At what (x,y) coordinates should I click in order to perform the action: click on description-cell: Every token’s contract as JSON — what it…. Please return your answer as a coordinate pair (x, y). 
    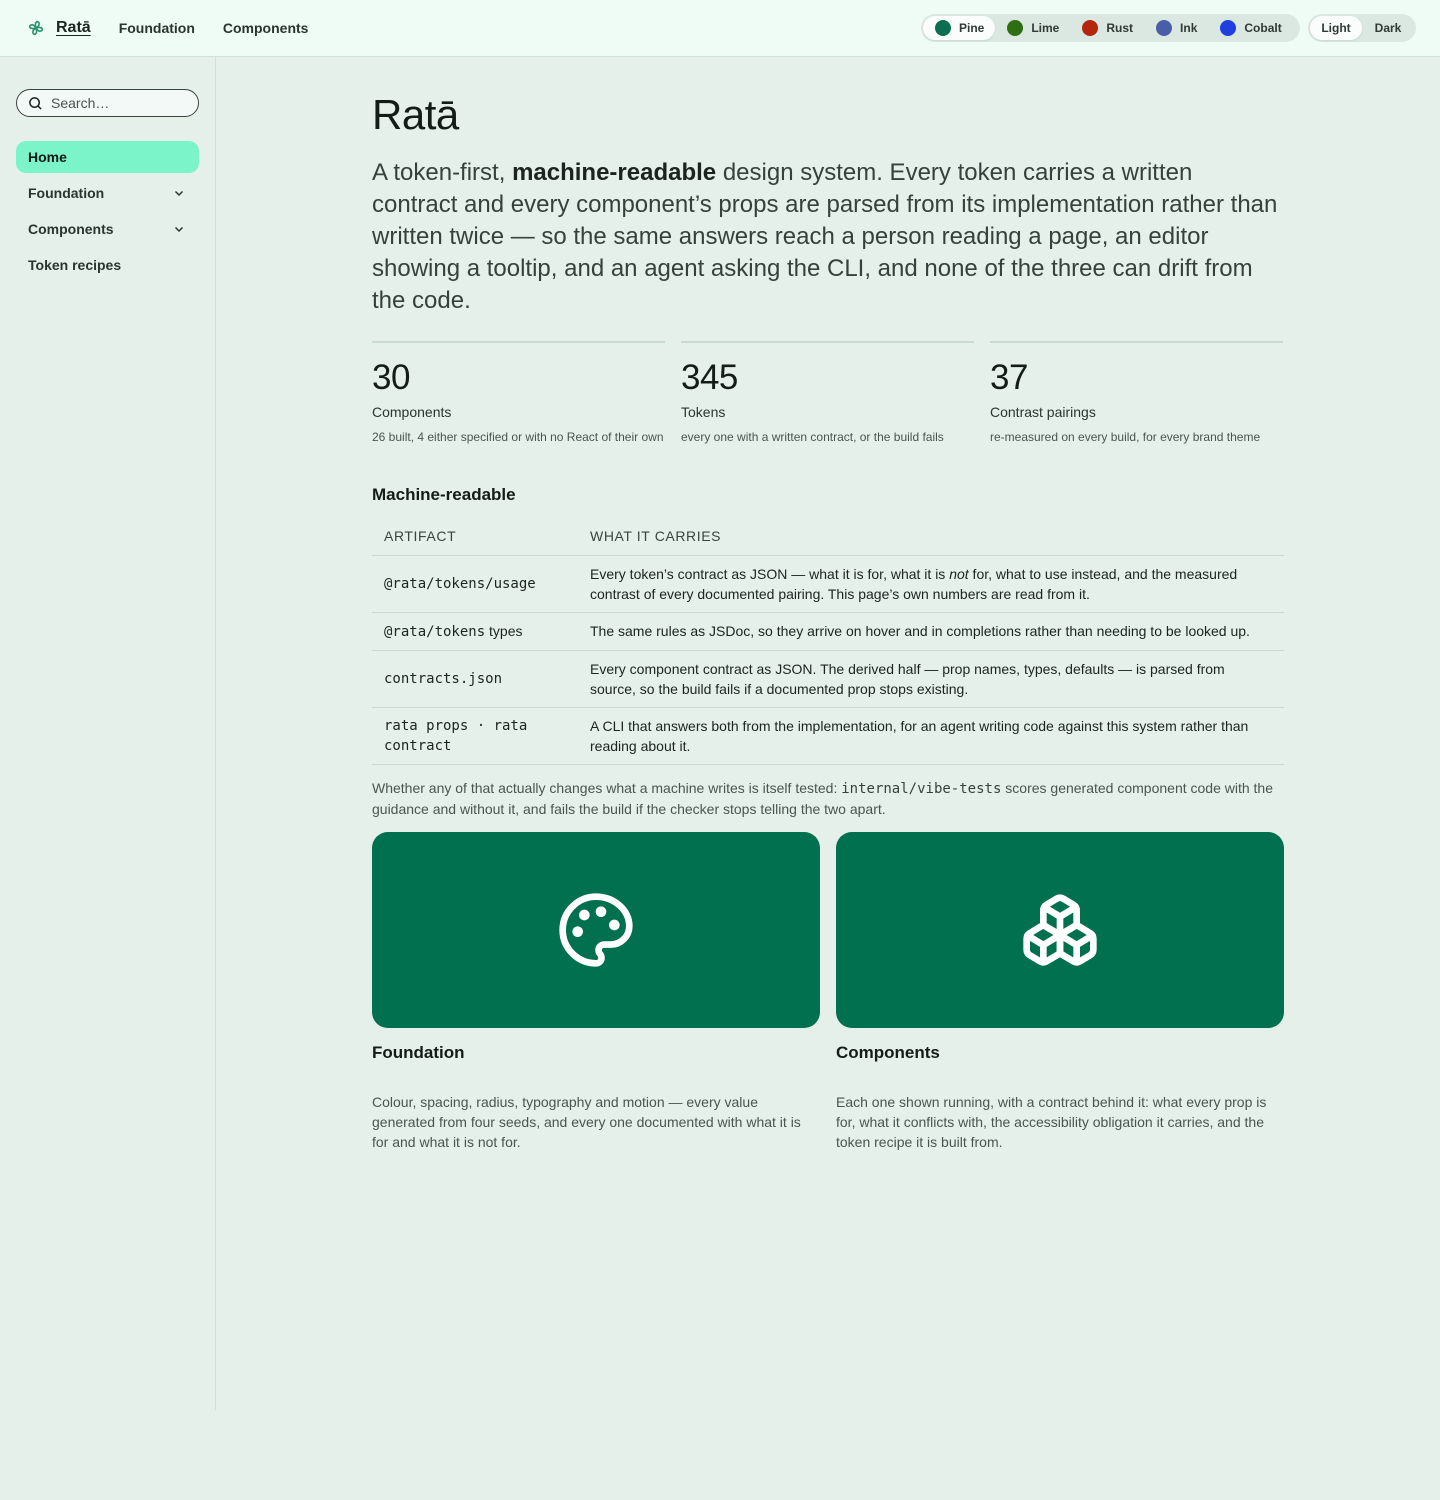
    Looking at the image, I should click on (931, 584).